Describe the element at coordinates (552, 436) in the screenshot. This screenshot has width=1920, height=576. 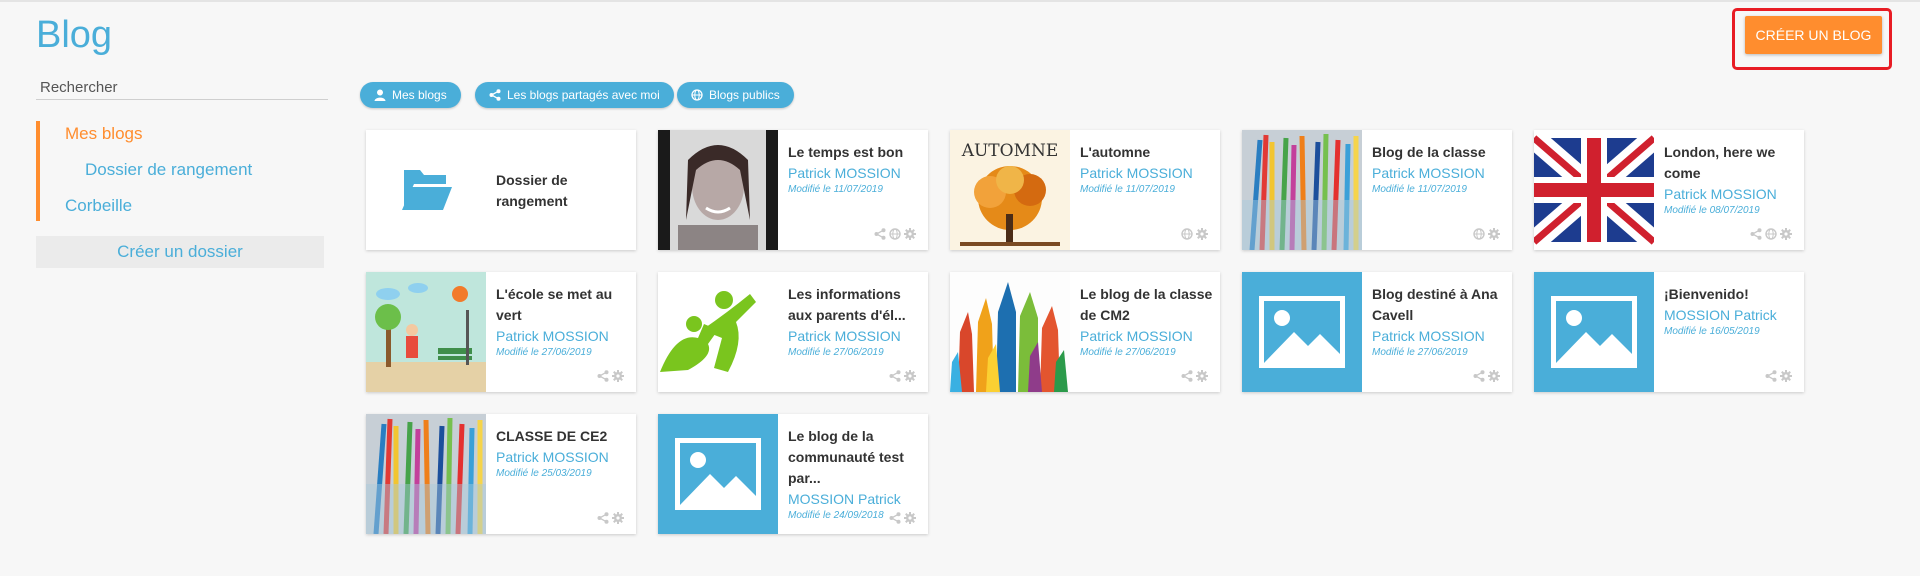
I see `blog-title: CLASSE DE CE2` at that location.